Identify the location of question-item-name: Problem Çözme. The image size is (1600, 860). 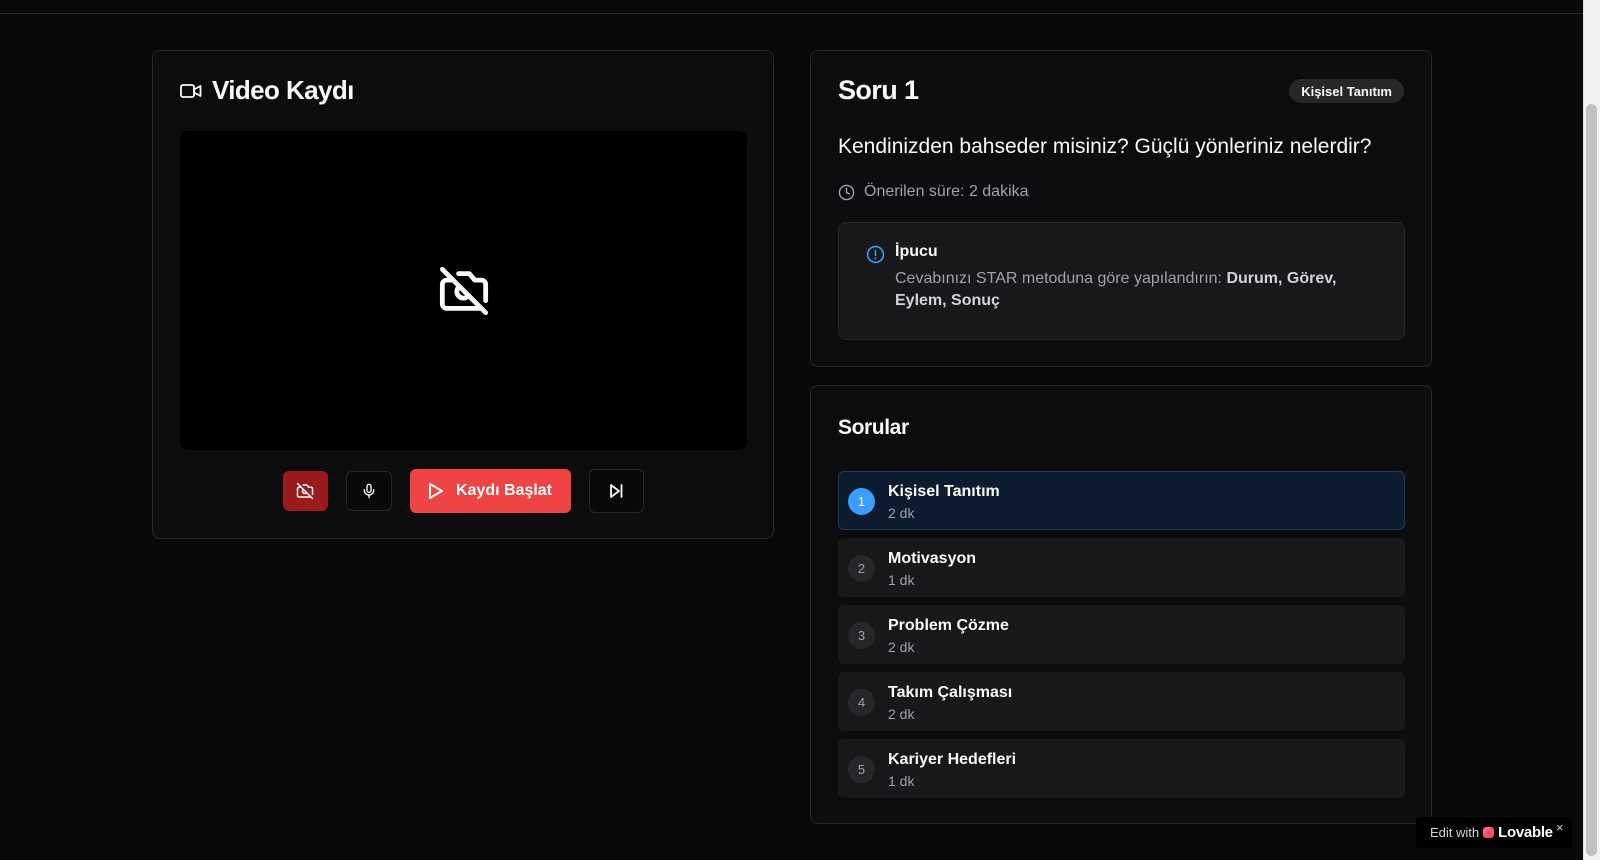
(948, 625).